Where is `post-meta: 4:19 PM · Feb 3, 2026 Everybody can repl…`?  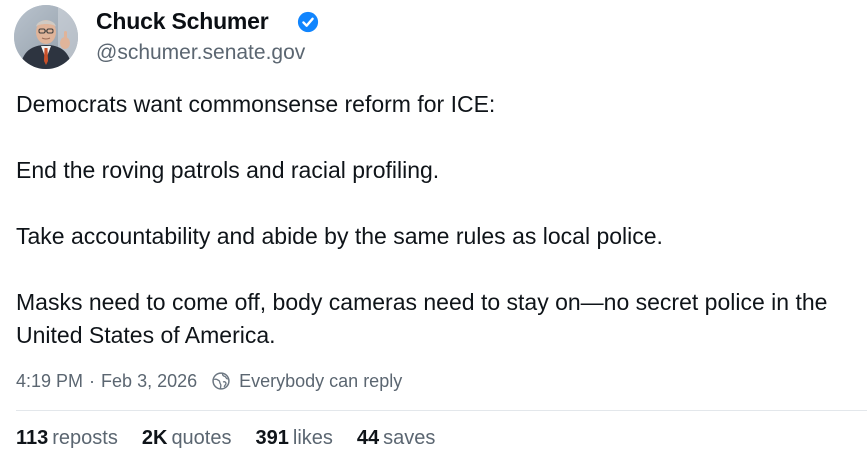 post-meta: 4:19 PM · Feb 3, 2026 Everybody can repl… is located at coordinates (209, 381).